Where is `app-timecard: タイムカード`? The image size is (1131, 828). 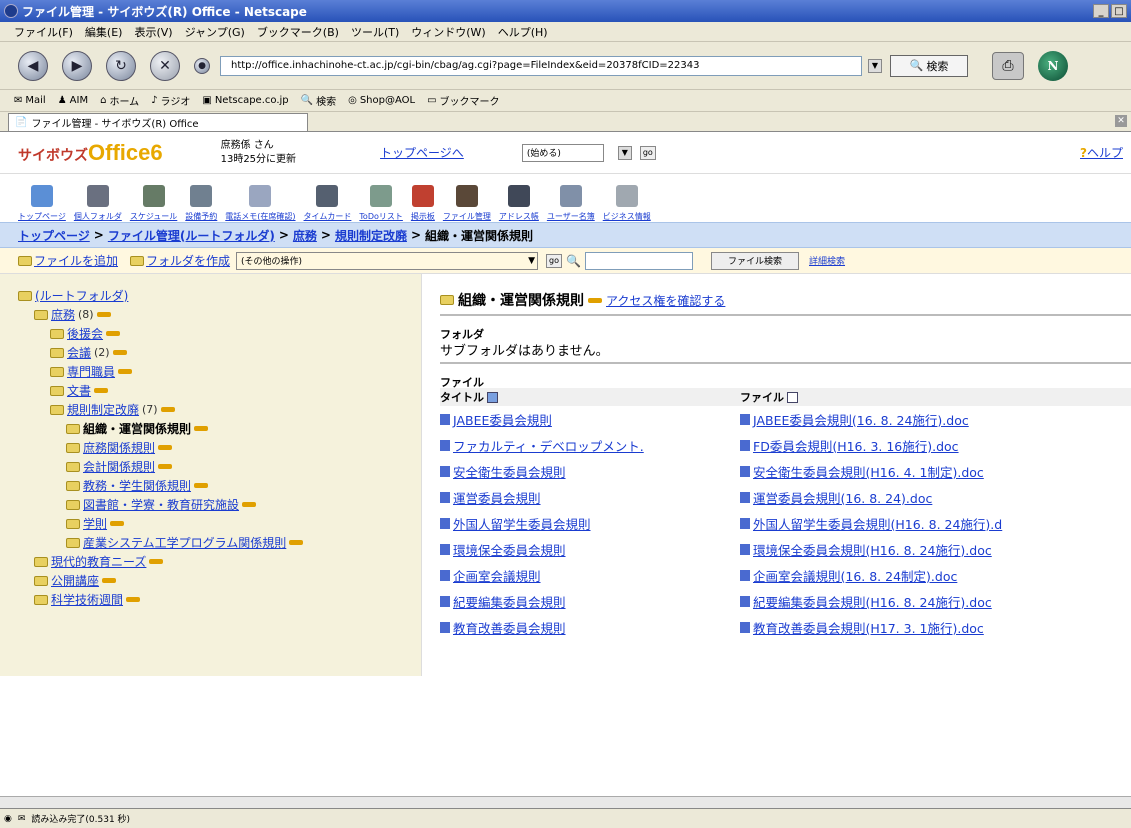
app-timecard: タイムカード is located at coordinates (327, 203).